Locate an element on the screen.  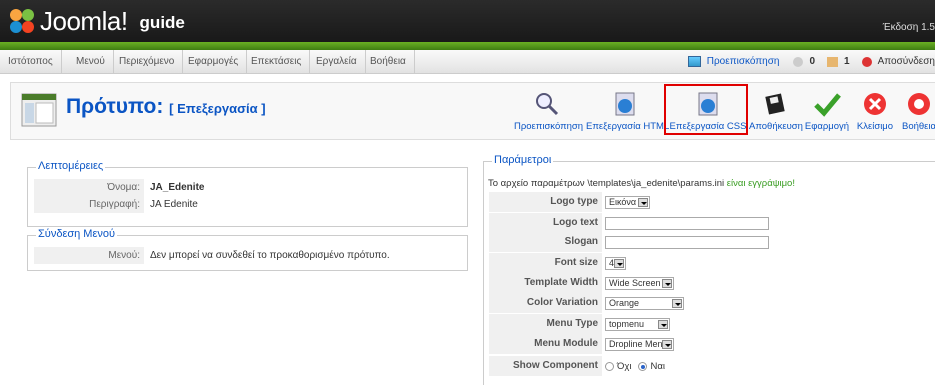
logout-icon is located at coordinates (866, 61).